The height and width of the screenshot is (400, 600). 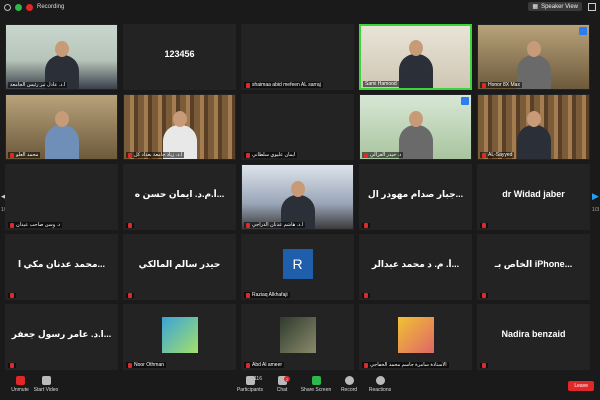 I want to click on grid-icon: ▦, so click(x=535, y=7).